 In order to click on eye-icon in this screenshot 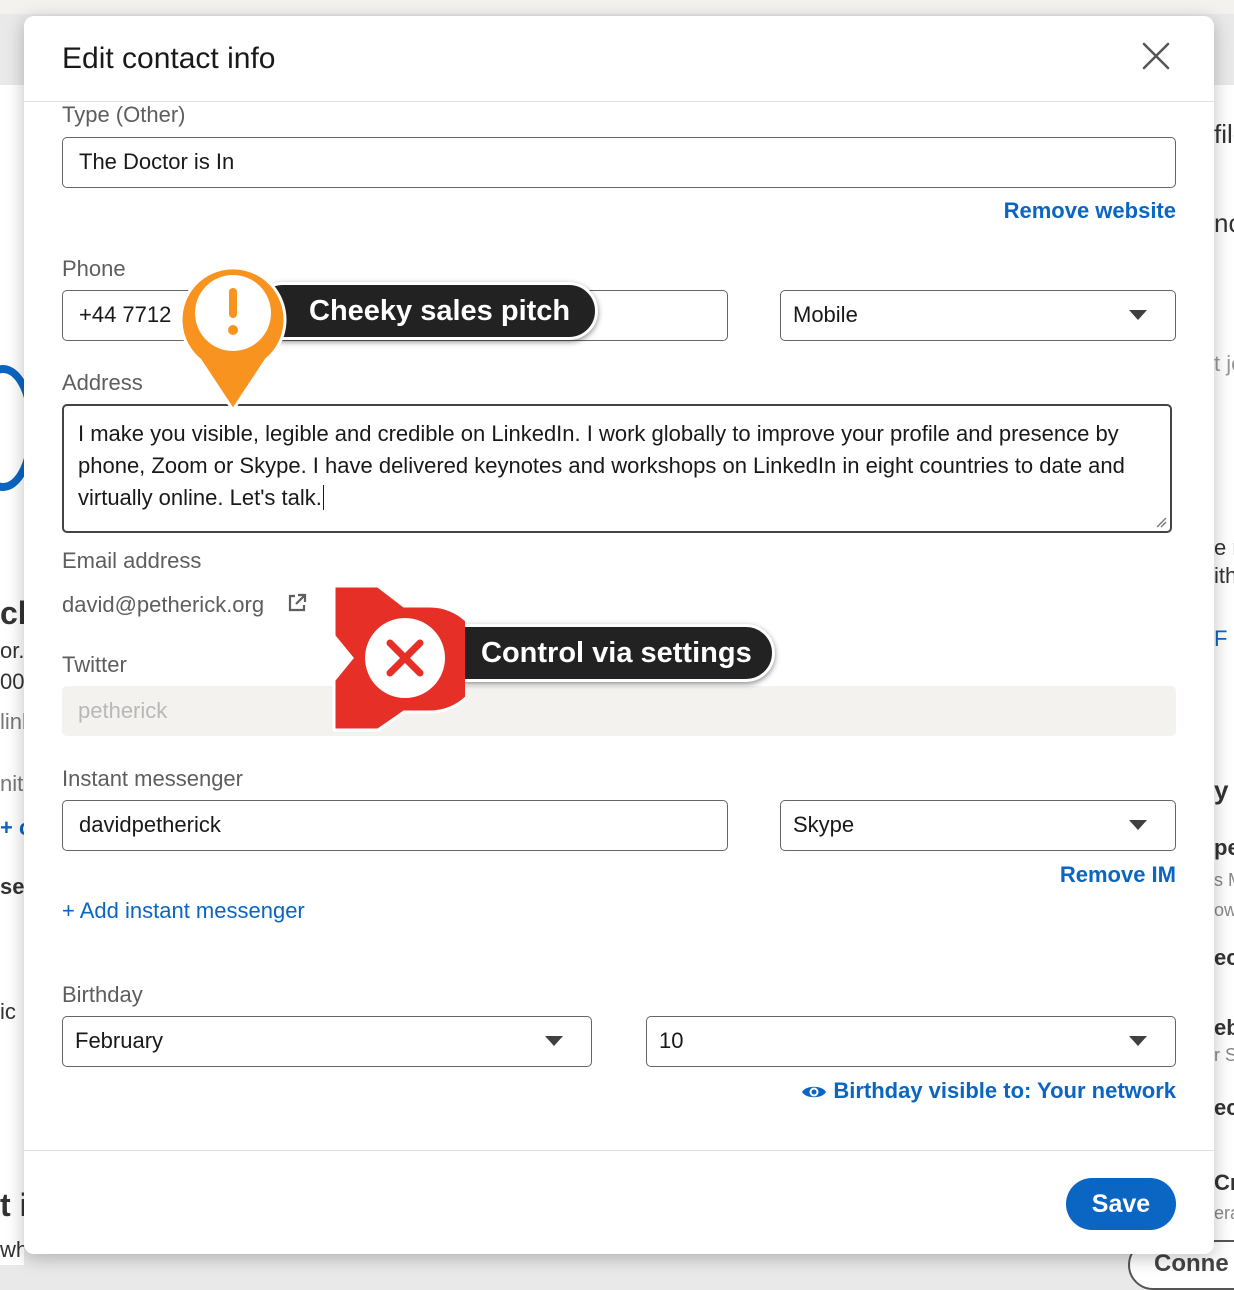, I will do `click(814, 1092)`.